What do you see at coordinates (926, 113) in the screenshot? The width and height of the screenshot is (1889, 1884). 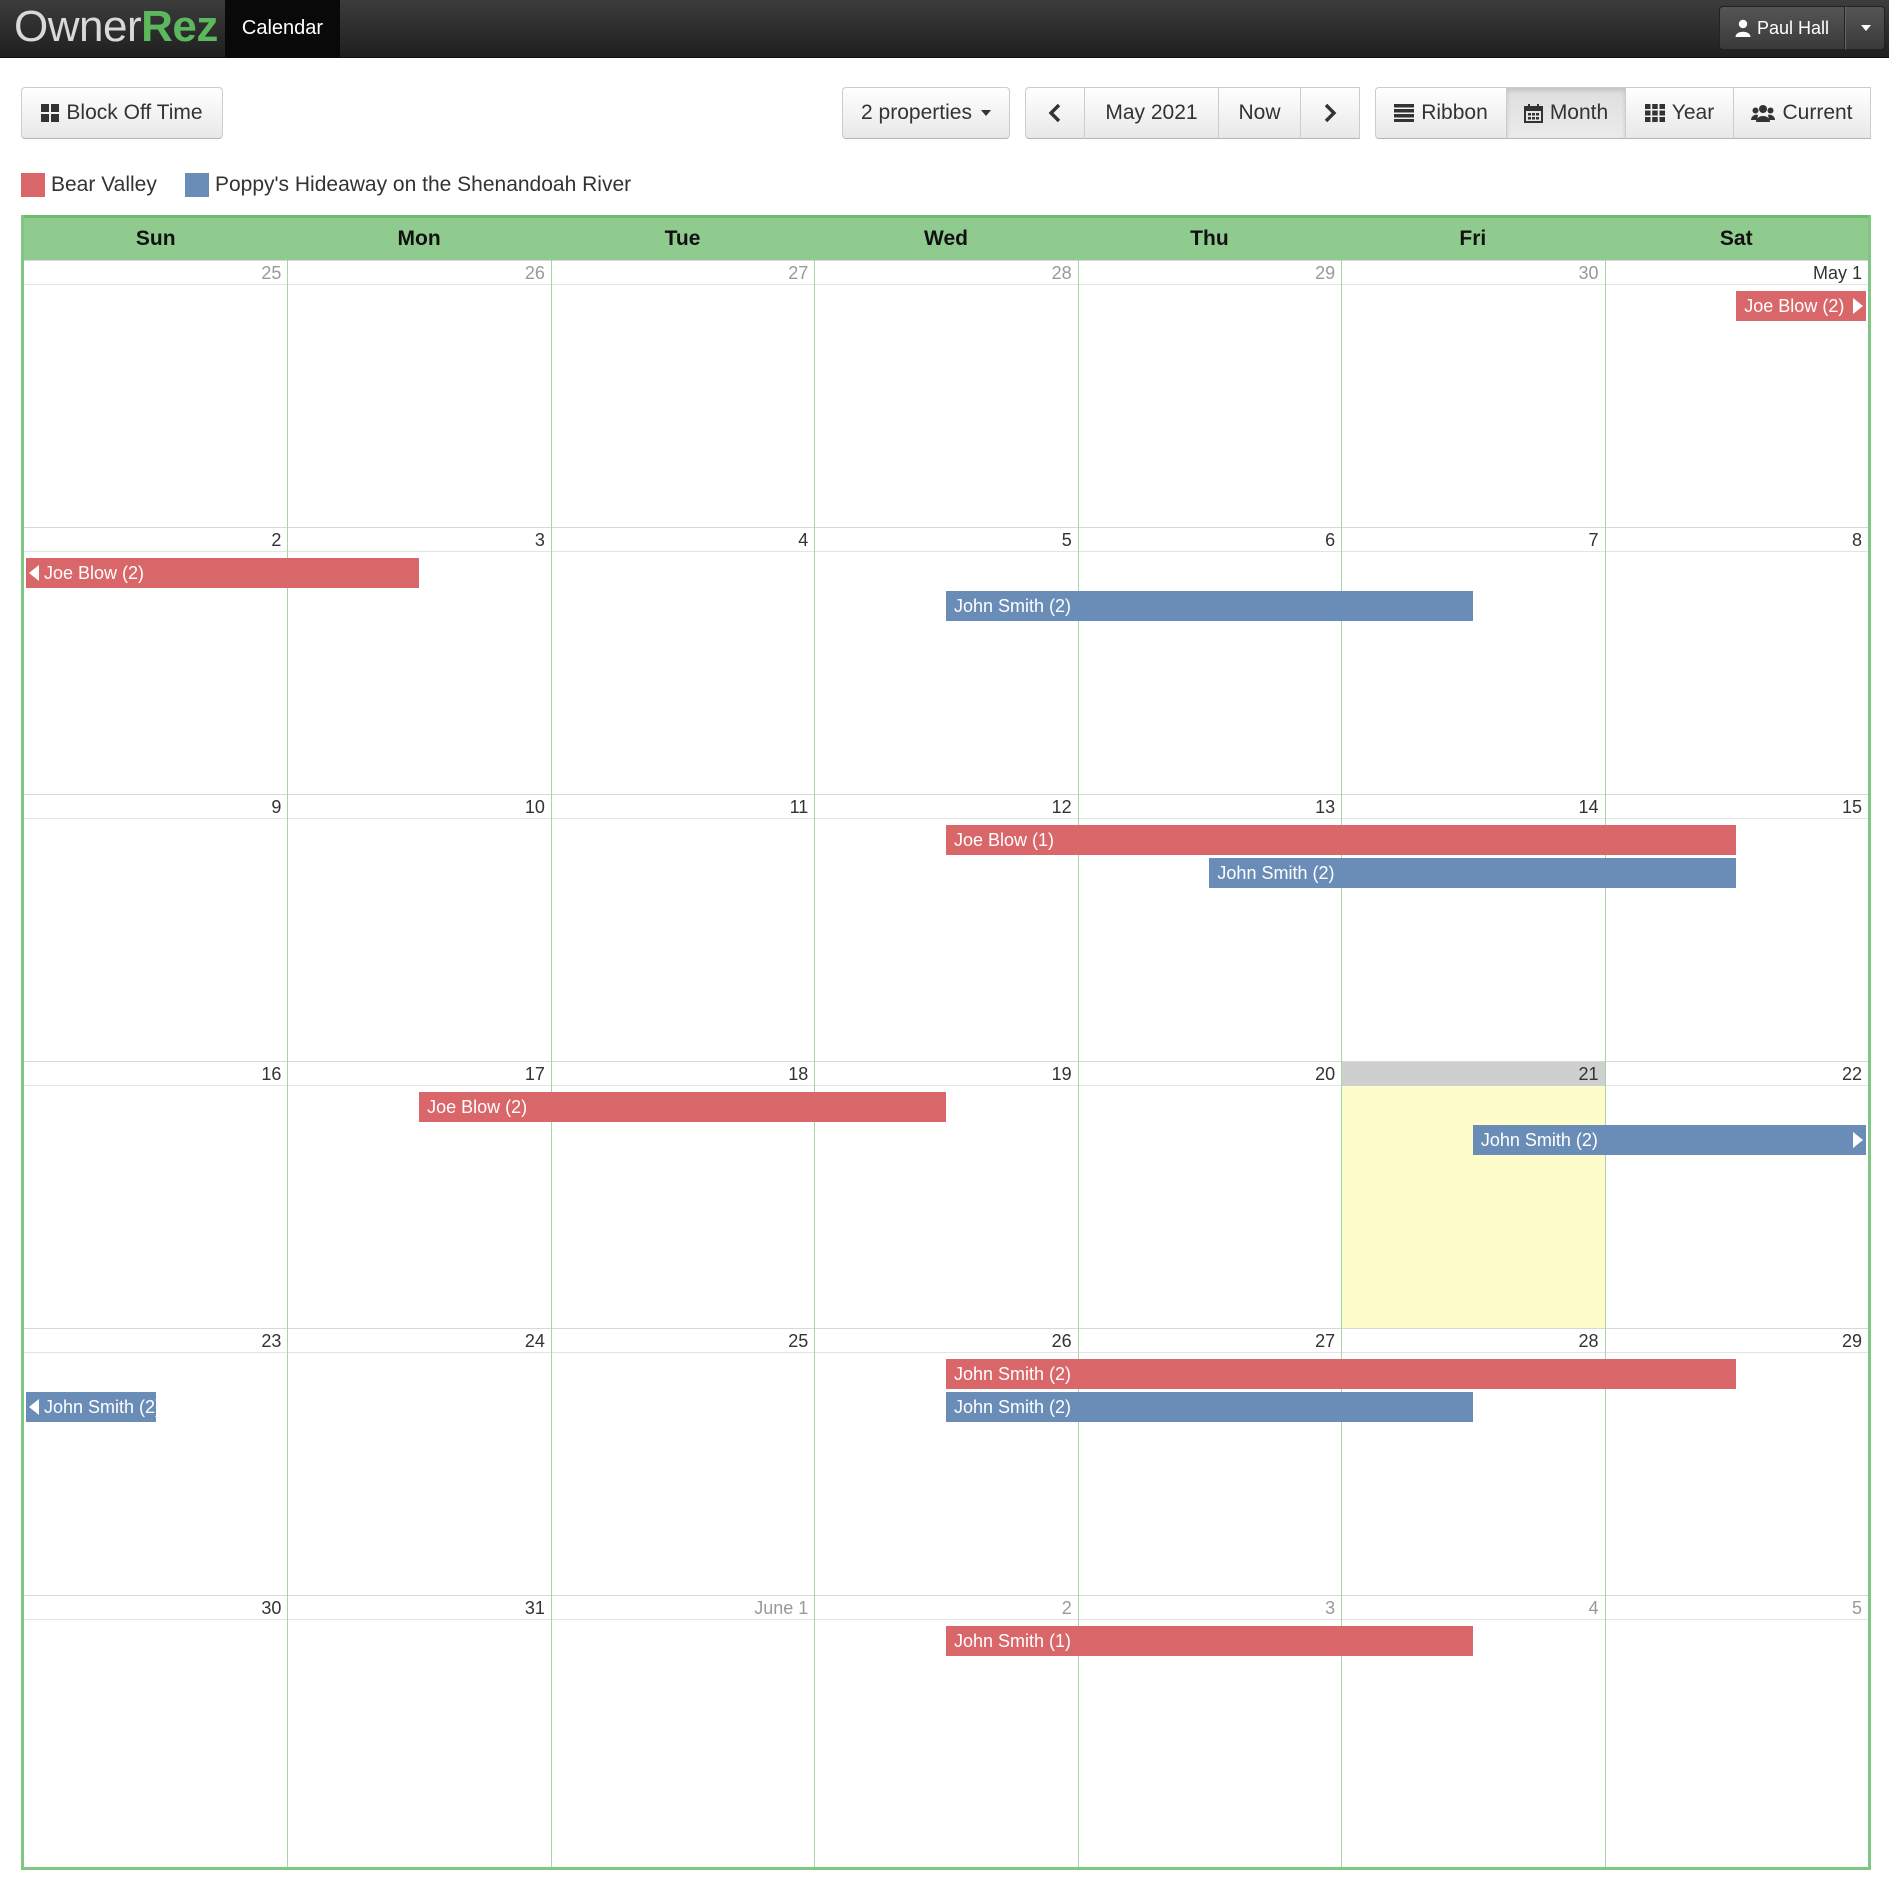 I see `properties-dropdown: 2 properties` at bounding box center [926, 113].